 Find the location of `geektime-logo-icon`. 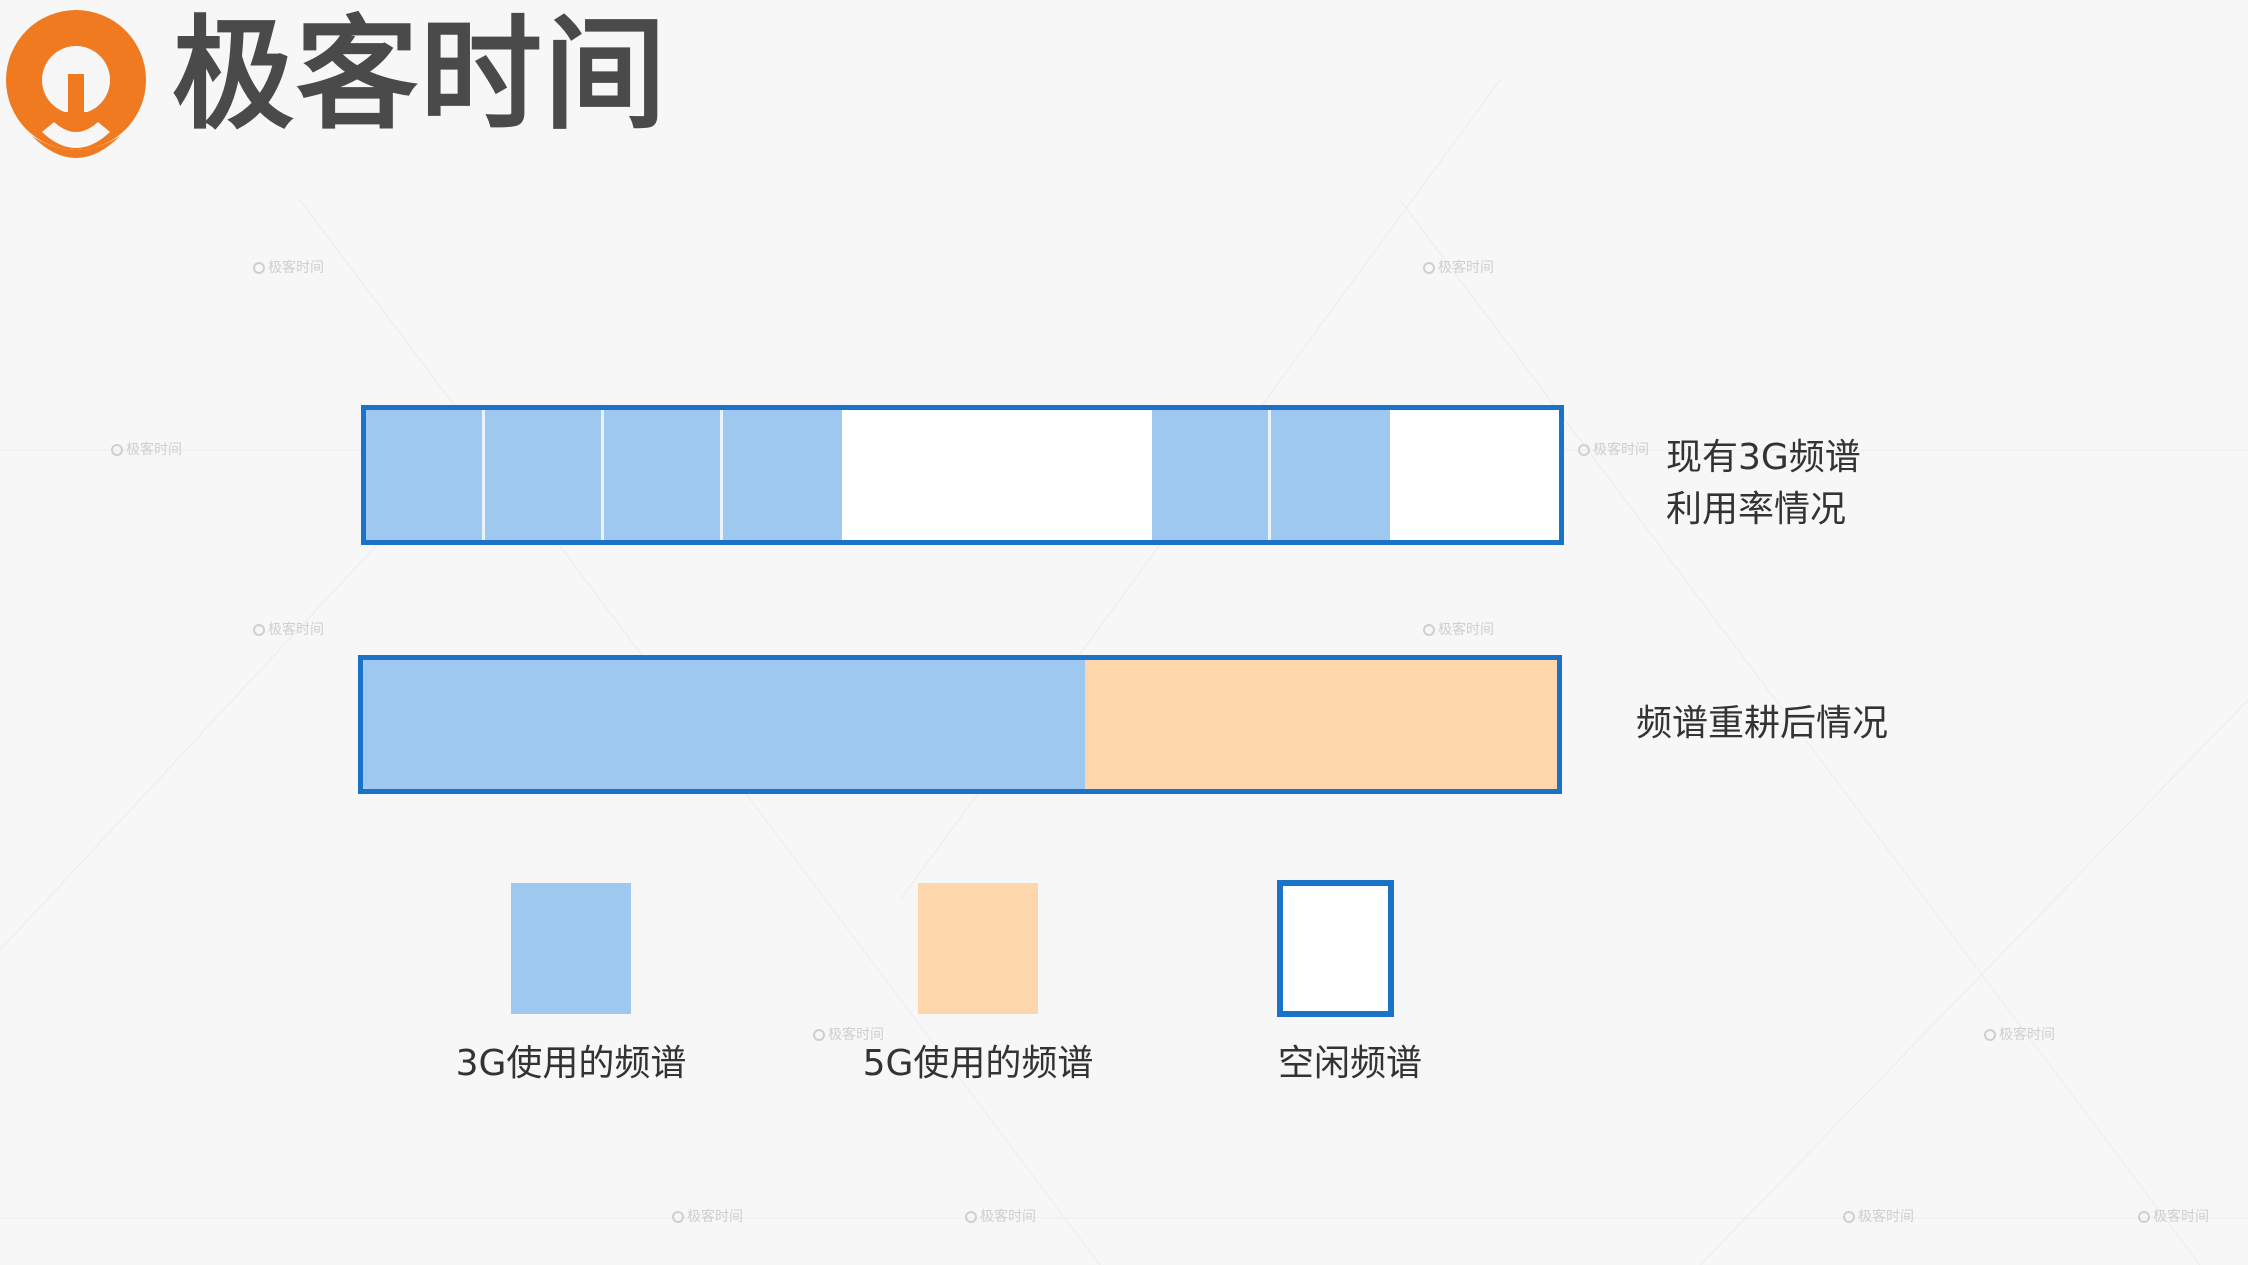

geektime-logo-icon is located at coordinates (76, 84).